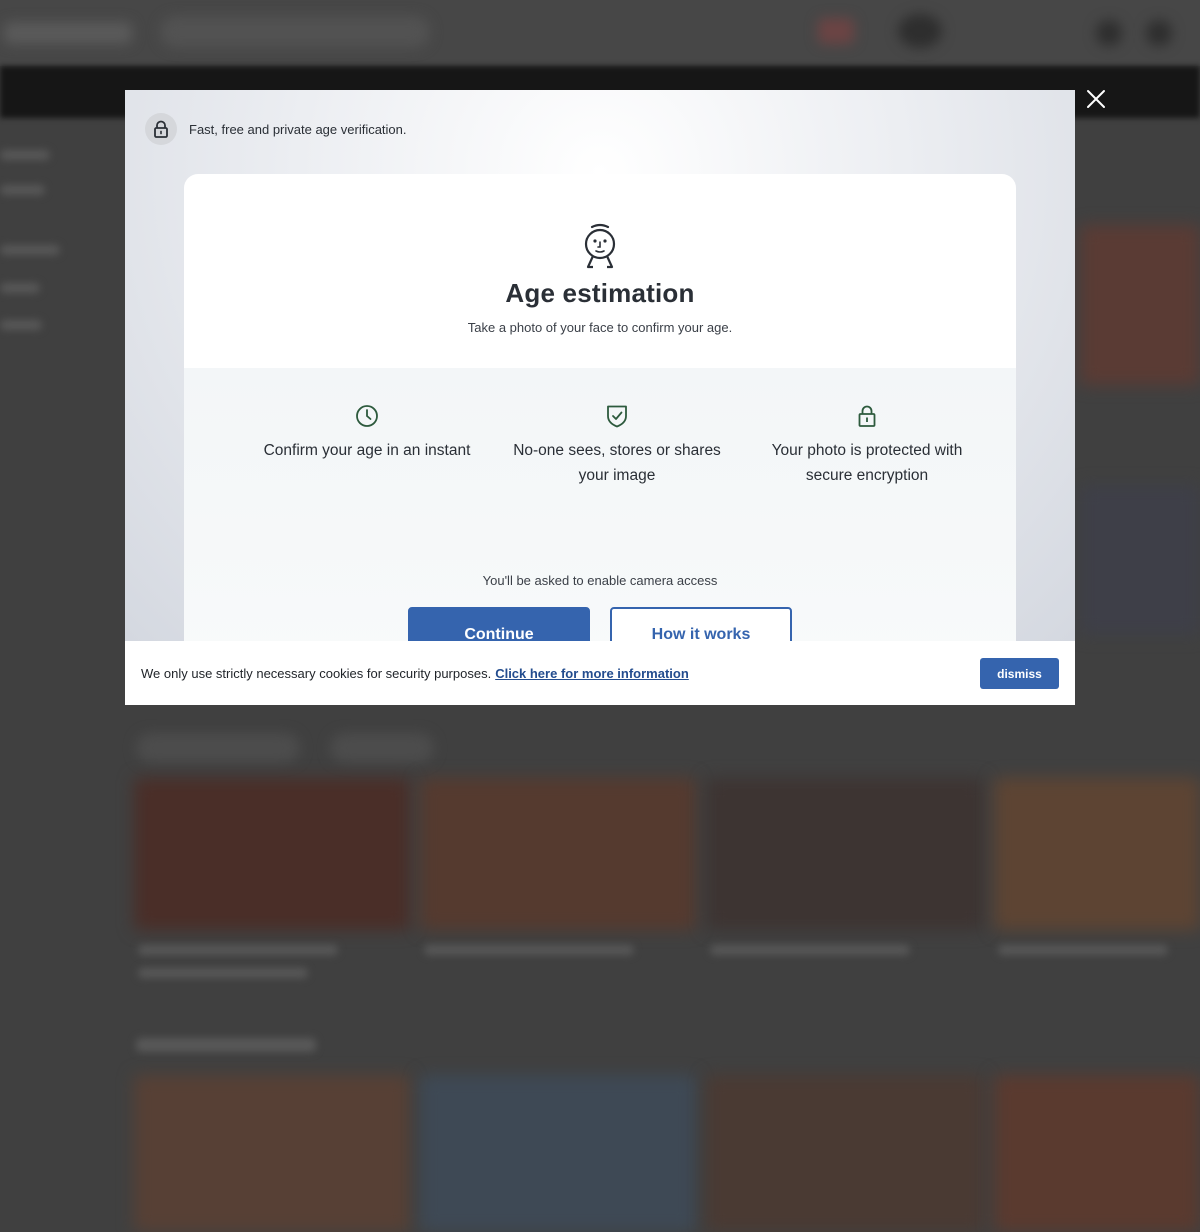 Image resolution: width=1200 pixels, height=1232 pixels. I want to click on close-button, so click(1096, 99).